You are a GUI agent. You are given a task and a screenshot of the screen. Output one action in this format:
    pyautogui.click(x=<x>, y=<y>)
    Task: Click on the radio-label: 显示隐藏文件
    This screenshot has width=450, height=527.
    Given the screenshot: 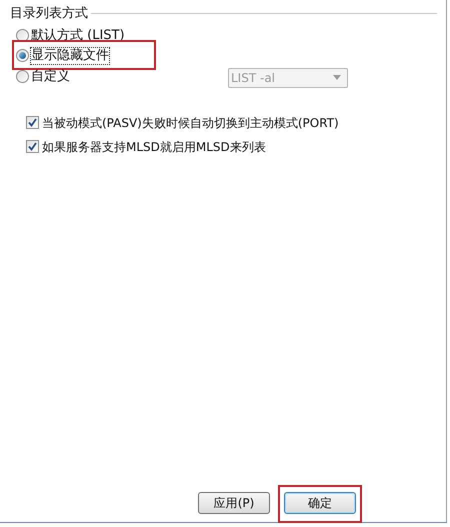 What is the action you would take?
    pyautogui.click(x=70, y=56)
    